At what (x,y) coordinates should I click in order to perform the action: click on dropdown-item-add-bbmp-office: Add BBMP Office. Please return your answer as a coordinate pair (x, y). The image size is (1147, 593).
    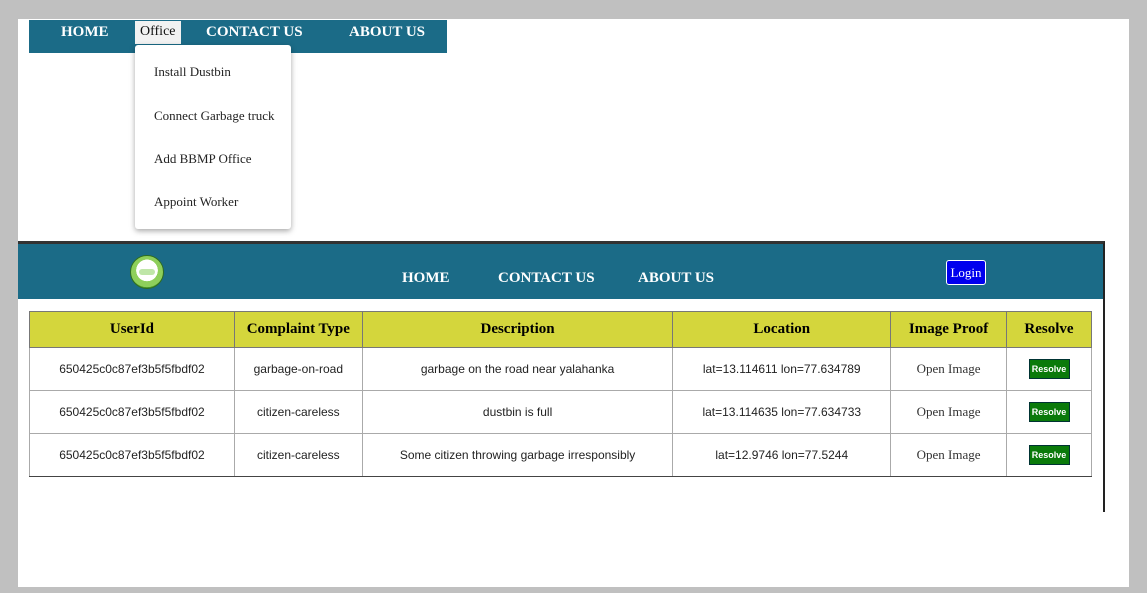
    Looking at the image, I should click on (203, 159).